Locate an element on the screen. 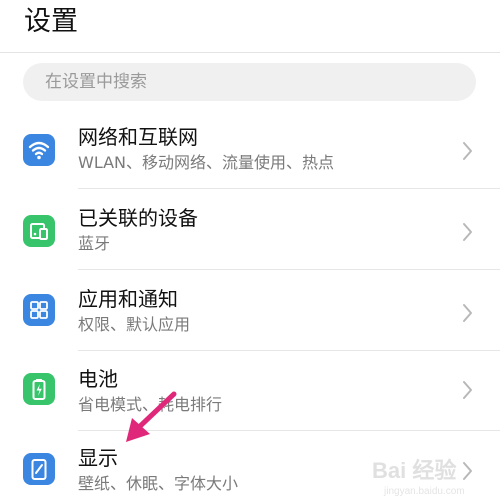  item-subtitle: 壁纸、休眠、字体大小 is located at coordinates (158, 483).